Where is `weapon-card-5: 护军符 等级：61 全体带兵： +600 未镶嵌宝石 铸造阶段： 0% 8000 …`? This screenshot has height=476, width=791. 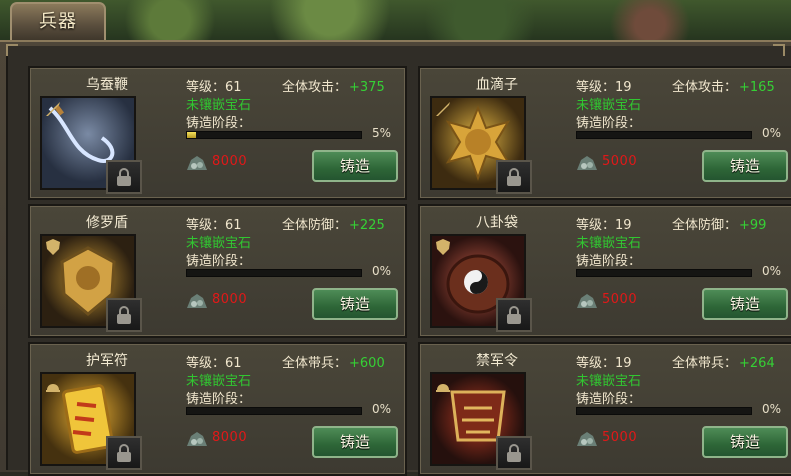 weapon-card-5: 护军符 等级：61 全体带兵： +600 未镶嵌宝石 铸造阶段： 0% 8000 … is located at coordinates (217, 409).